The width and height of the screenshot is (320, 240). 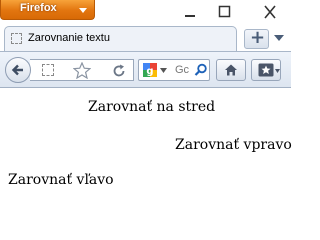 I want to click on google-logo-icon: g, so click(x=150, y=70).